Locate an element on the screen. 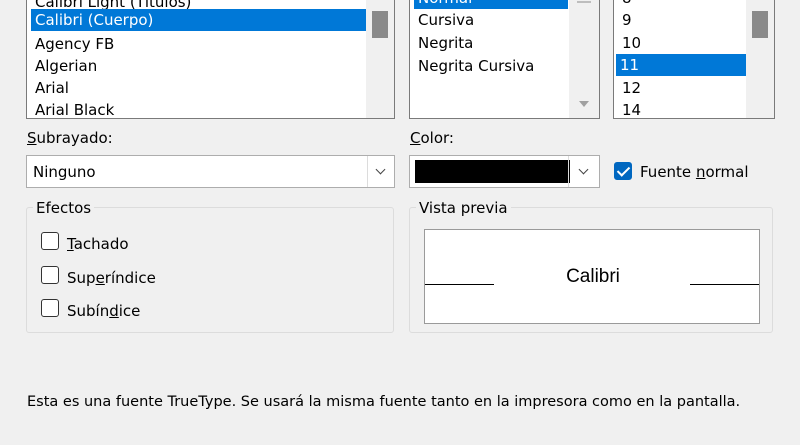 Image resolution: width=800 pixels, height=445 pixels. checkmark-icon is located at coordinates (623, 170).